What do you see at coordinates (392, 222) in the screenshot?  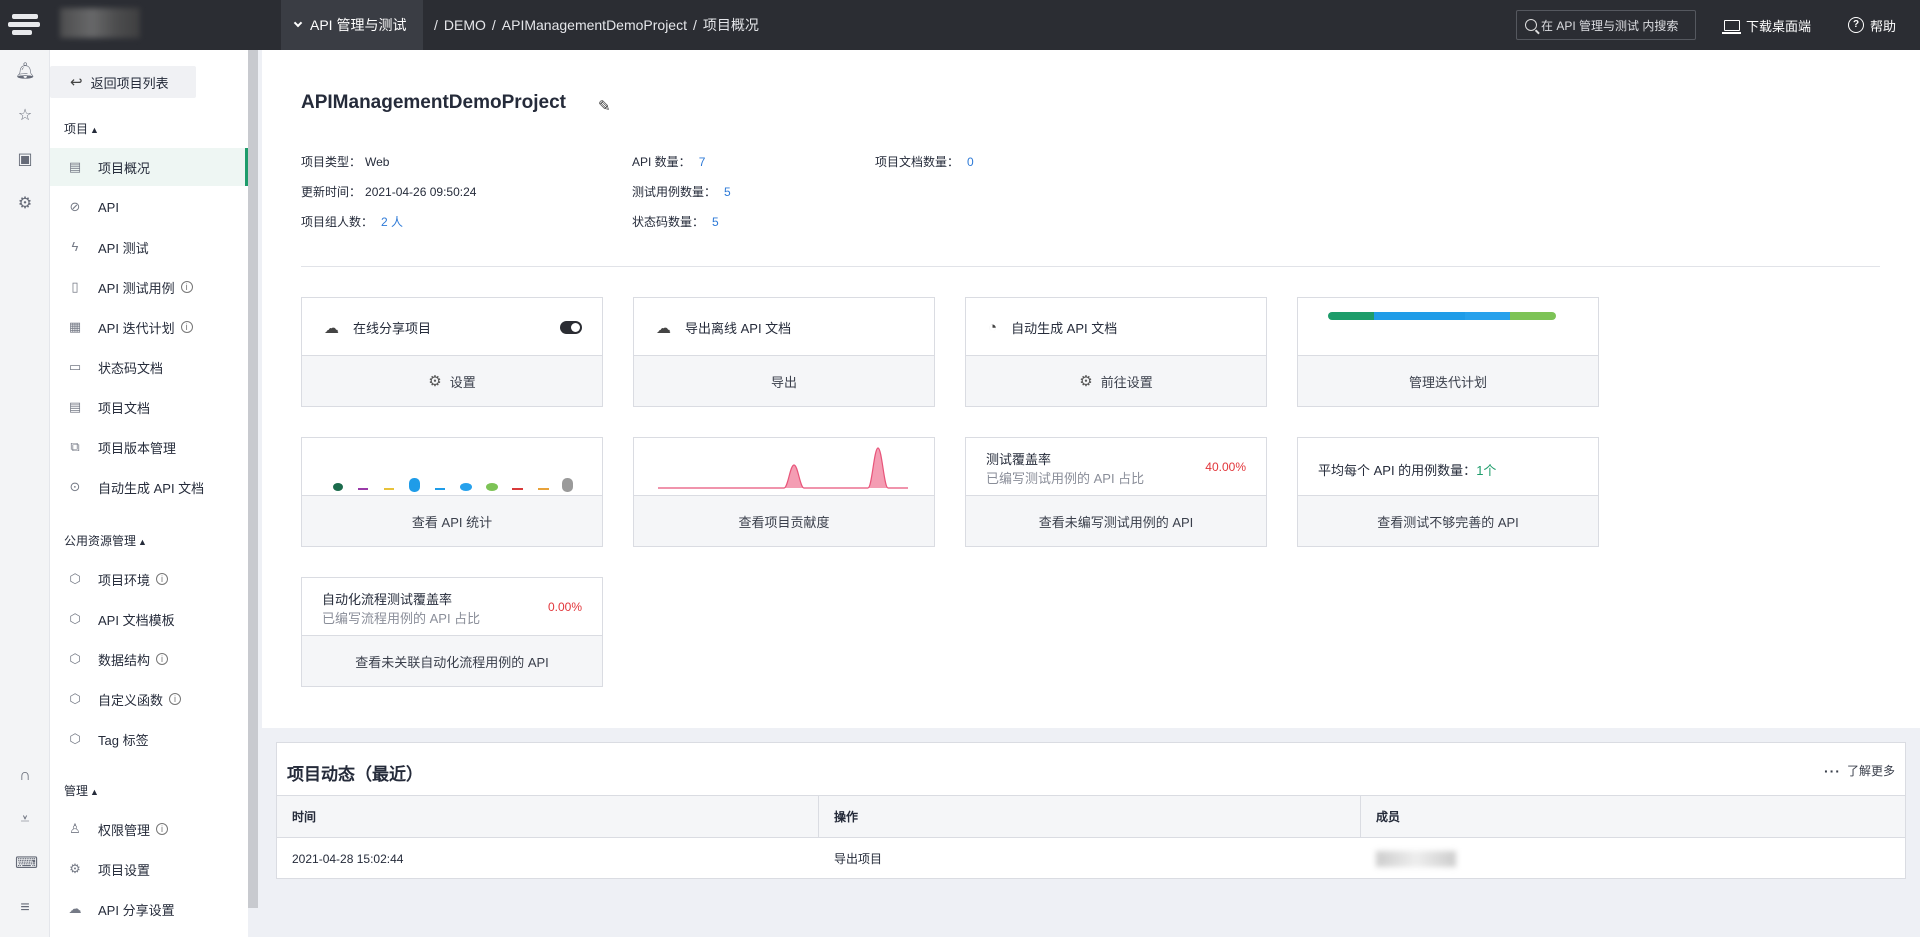 I see `members-link: 2 人` at bounding box center [392, 222].